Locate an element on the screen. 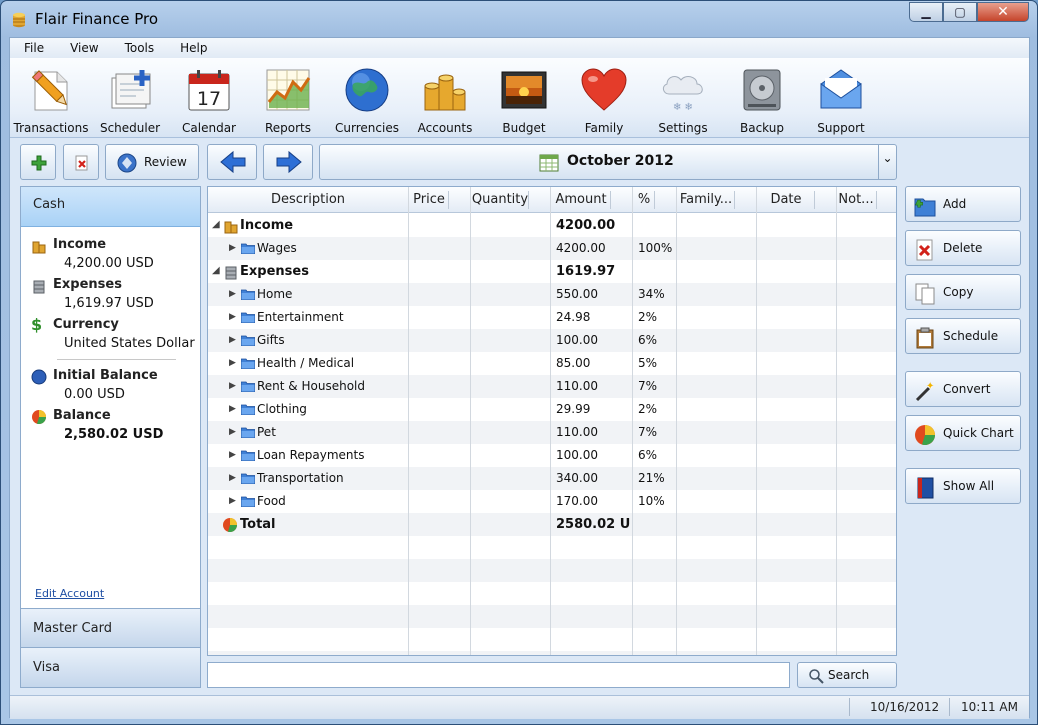 Image resolution: width=1038 pixels, height=725 pixels. column-price: Price is located at coordinates (429, 200).